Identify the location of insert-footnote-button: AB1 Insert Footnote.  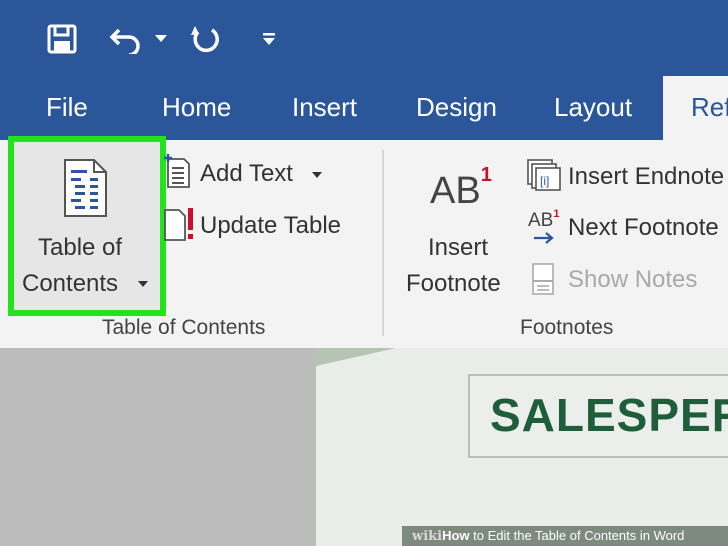
(460, 233).